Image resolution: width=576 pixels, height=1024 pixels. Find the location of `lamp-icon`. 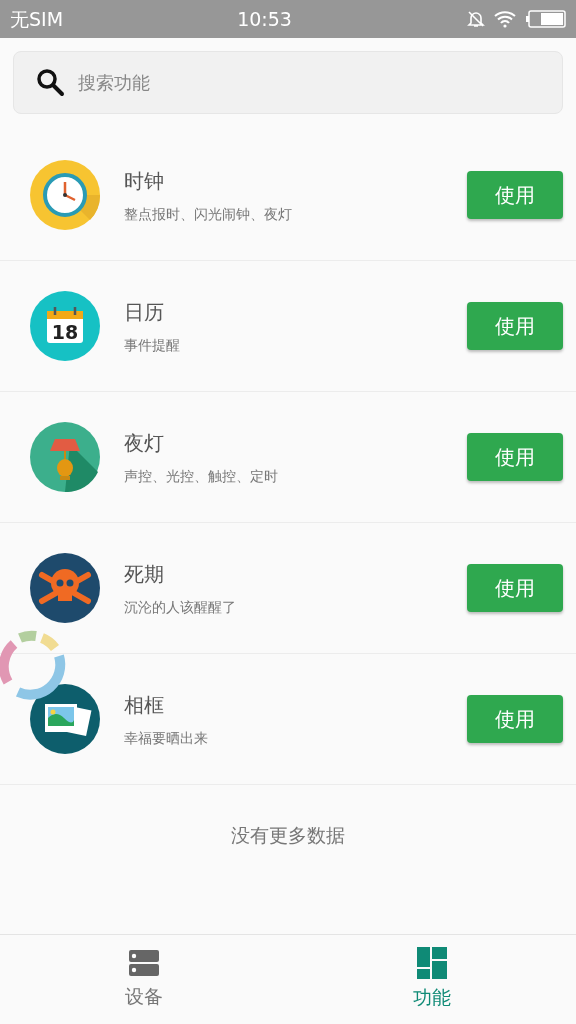

lamp-icon is located at coordinates (65, 457).